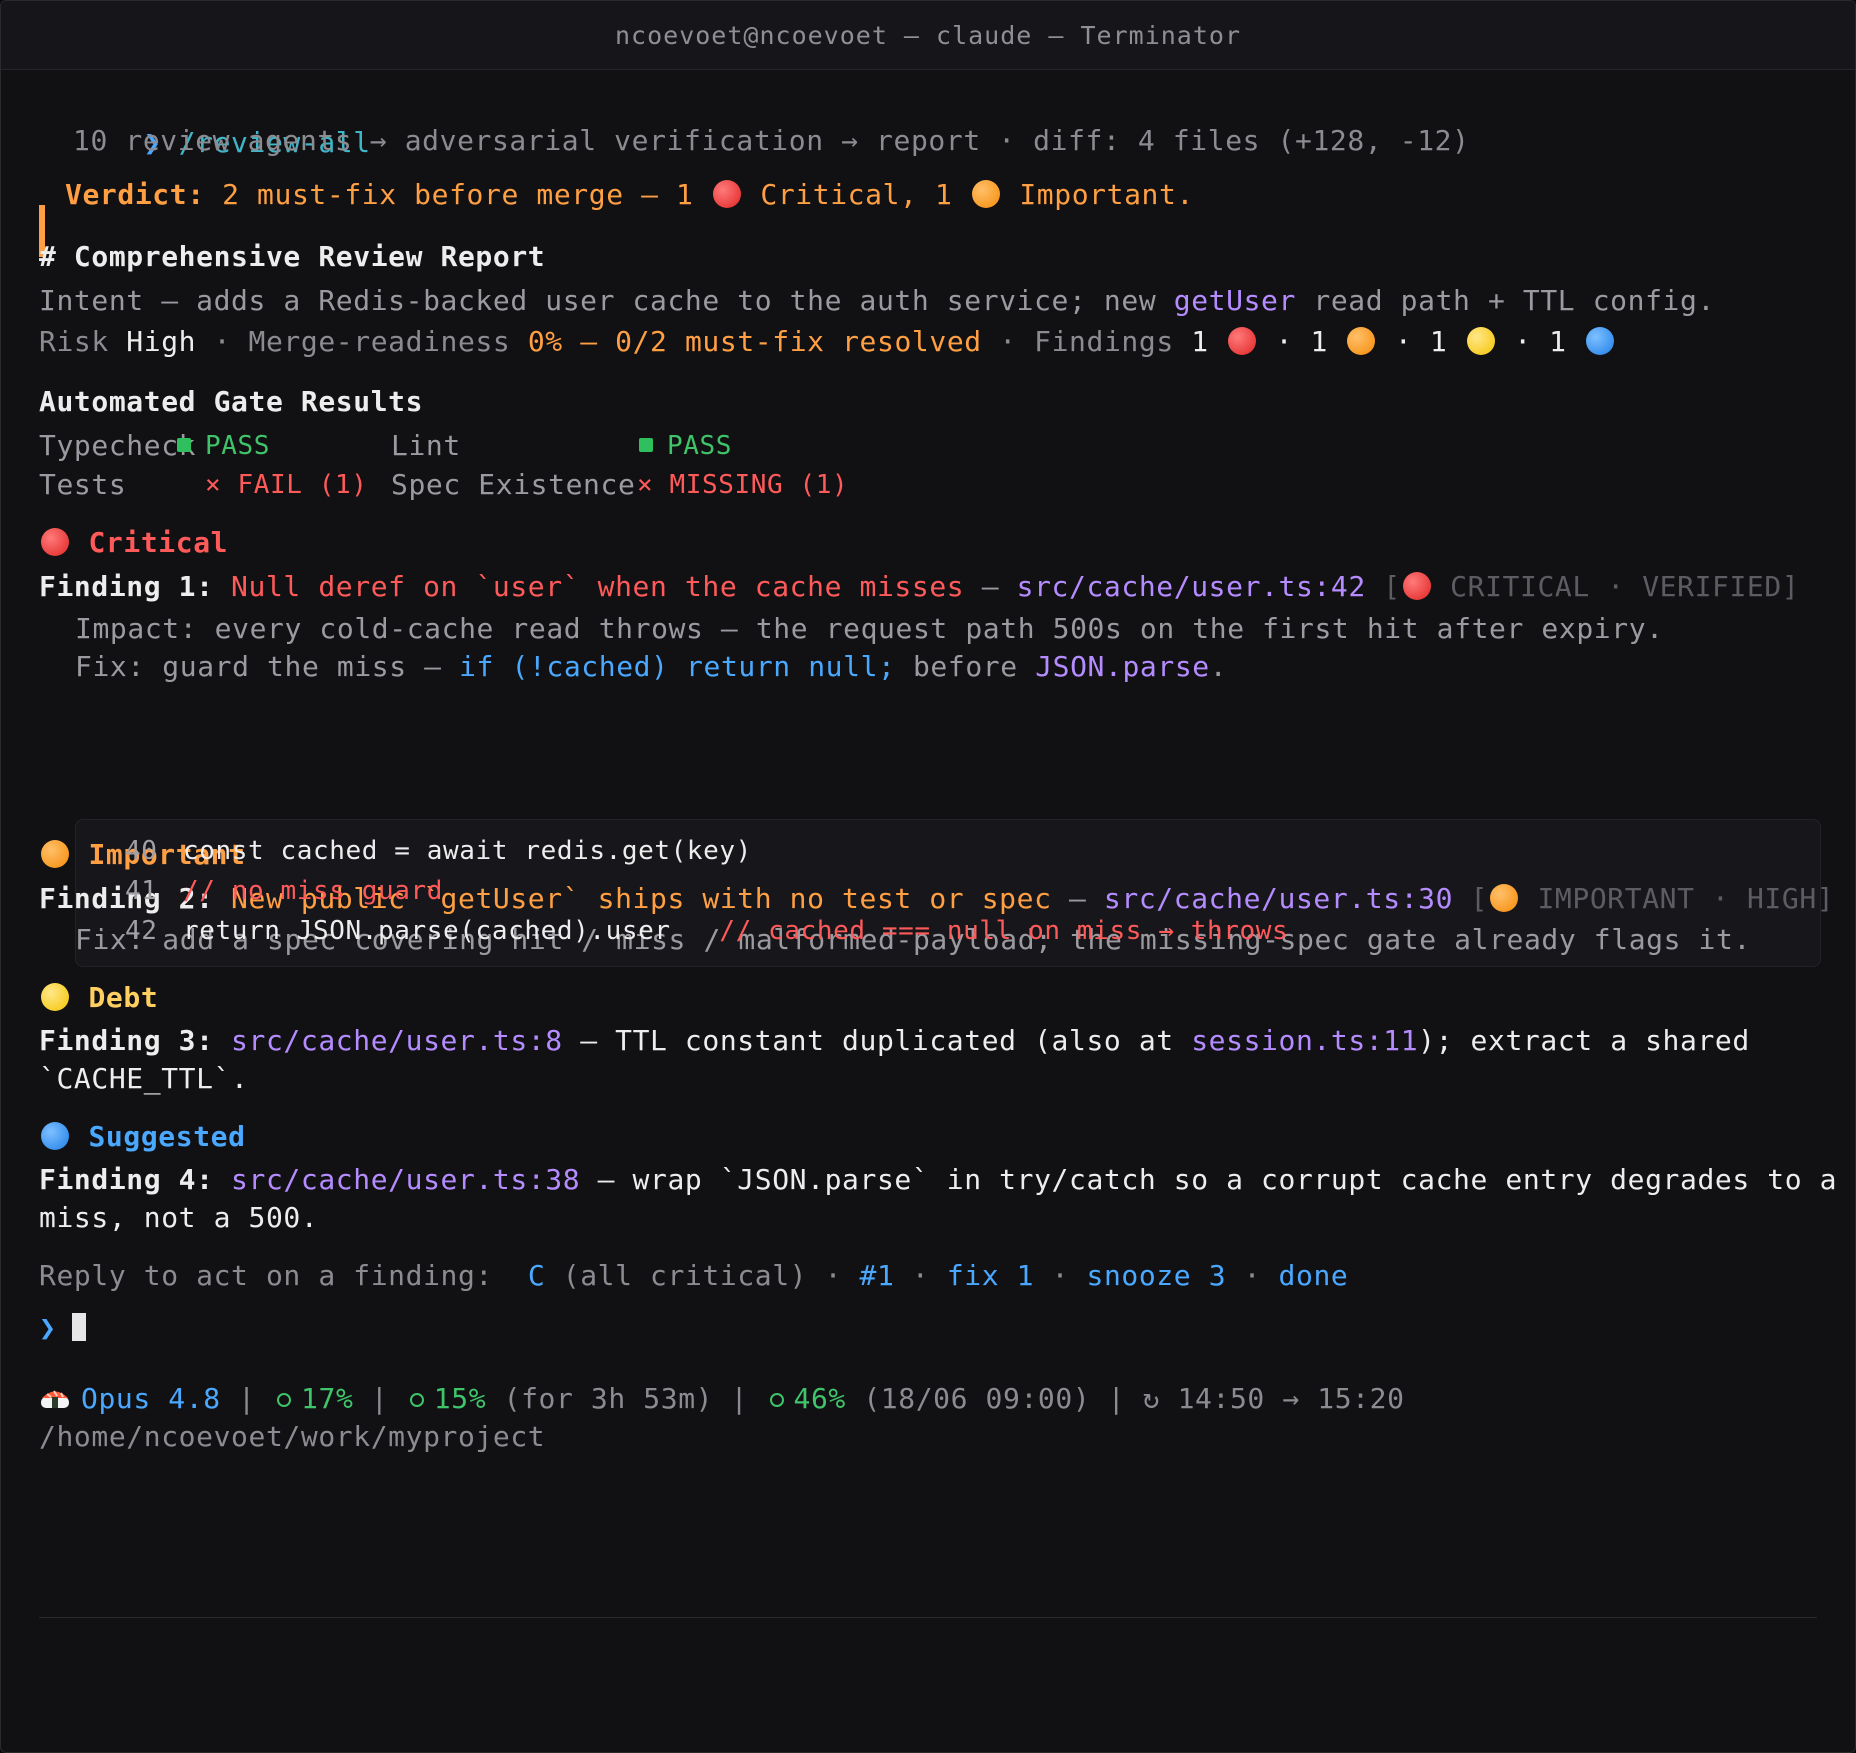  Describe the element at coordinates (286, 485) in the screenshot. I see `gate-tests-status: × FAIL (1)` at that location.